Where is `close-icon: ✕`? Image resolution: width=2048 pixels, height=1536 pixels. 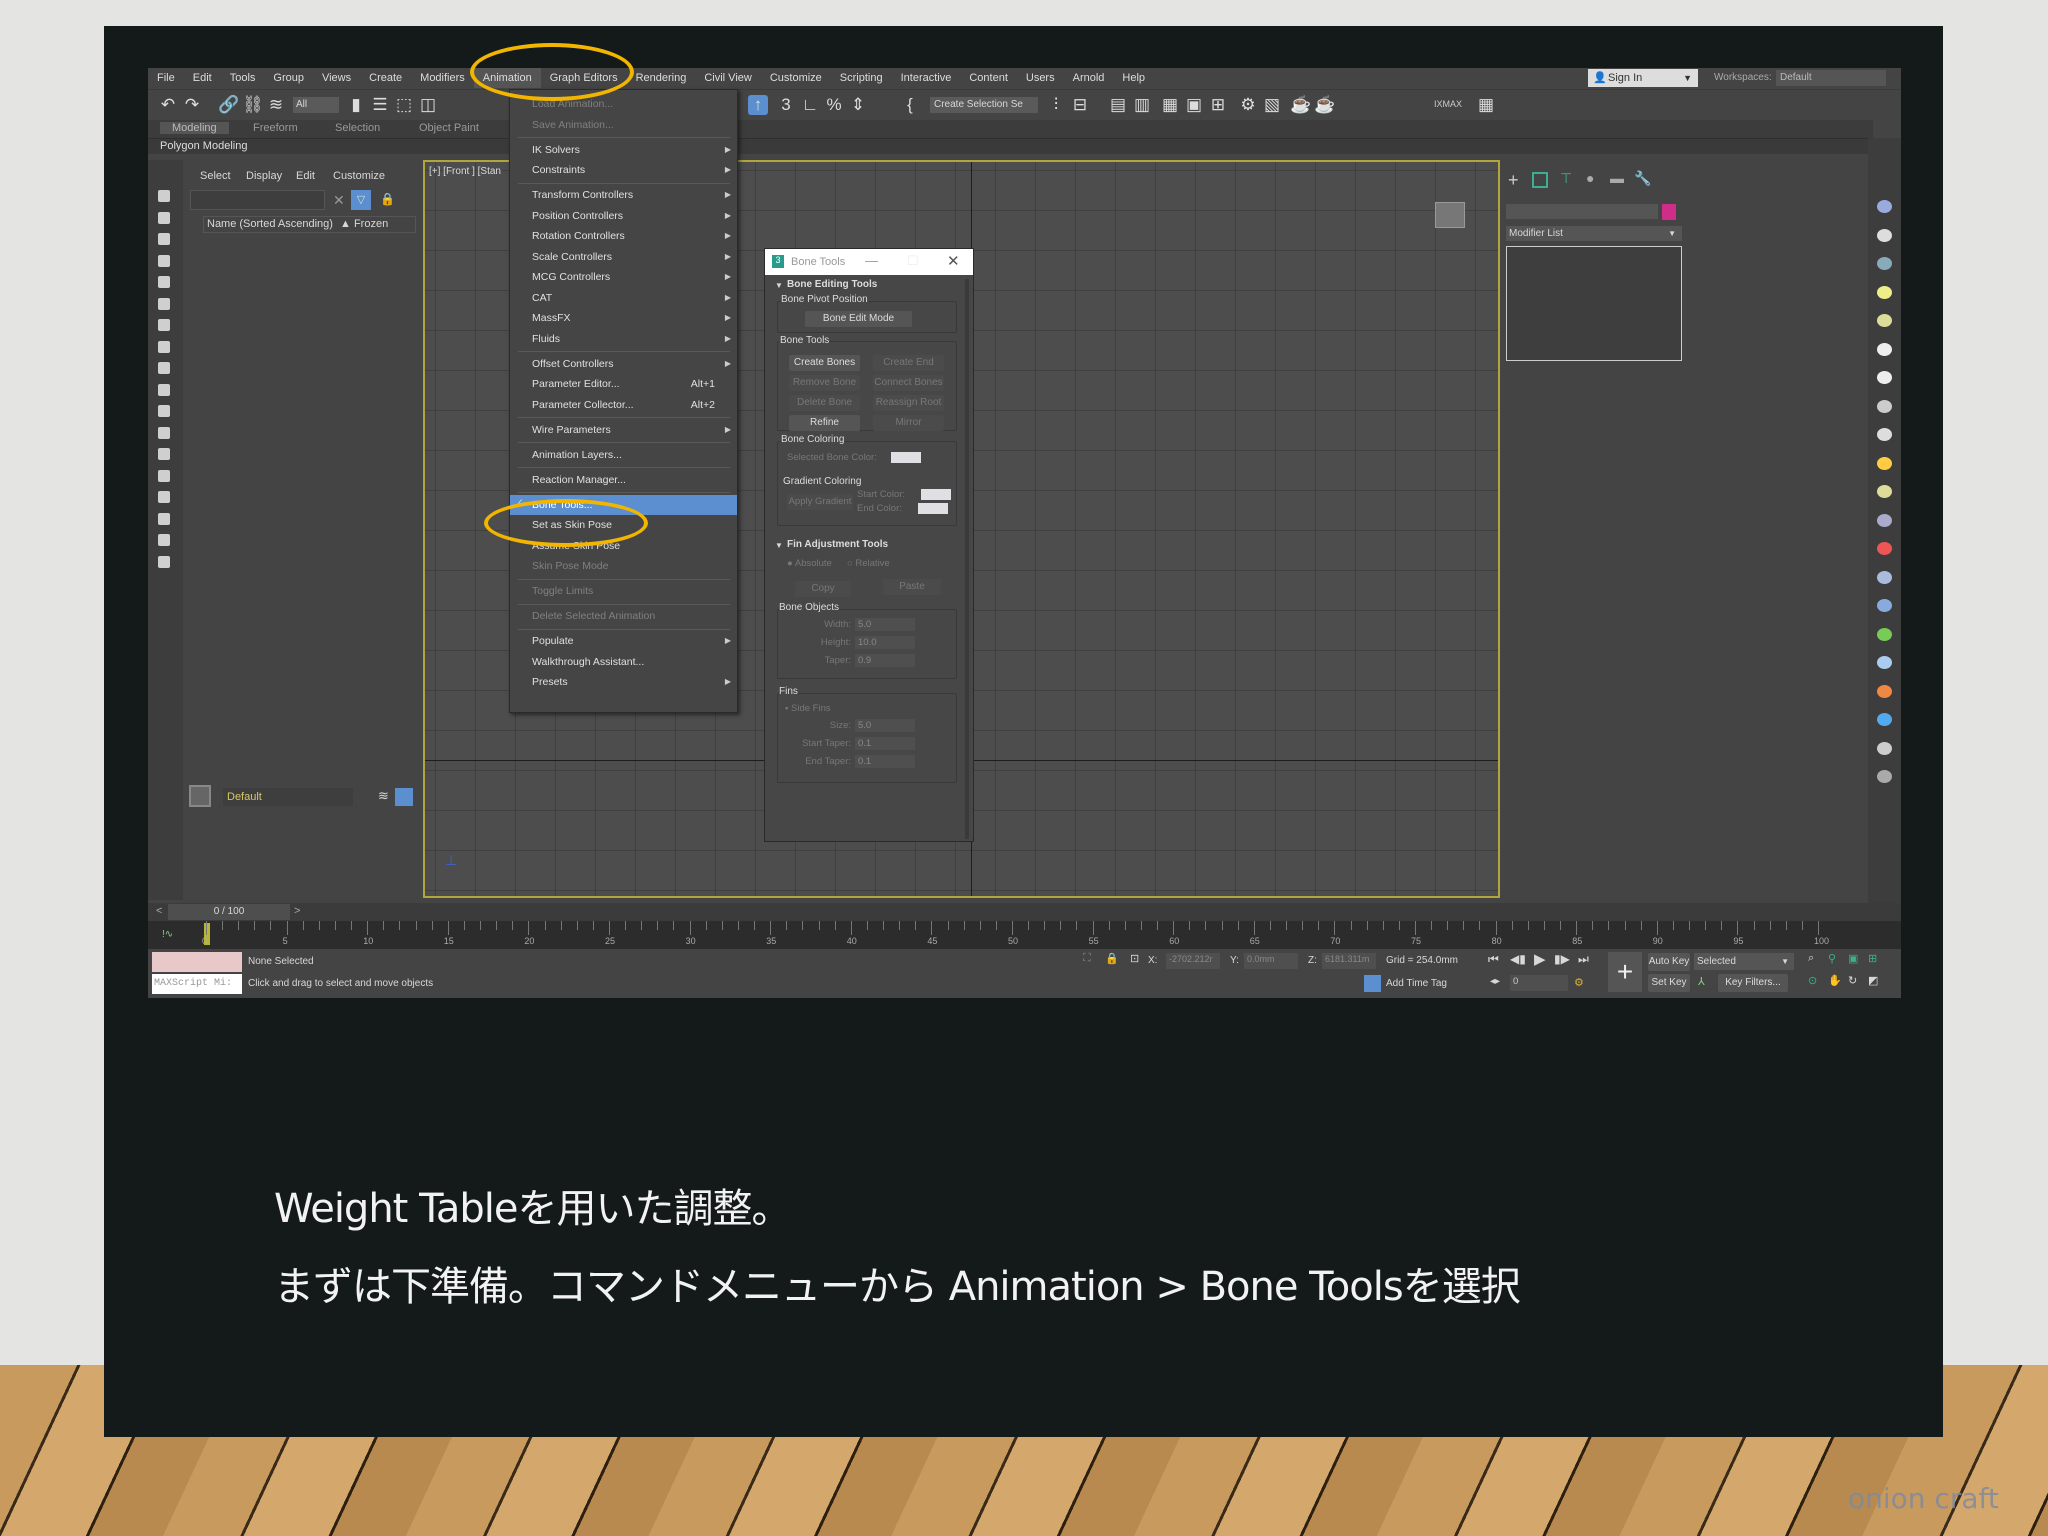
close-icon: ✕ is located at coordinates (953, 261).